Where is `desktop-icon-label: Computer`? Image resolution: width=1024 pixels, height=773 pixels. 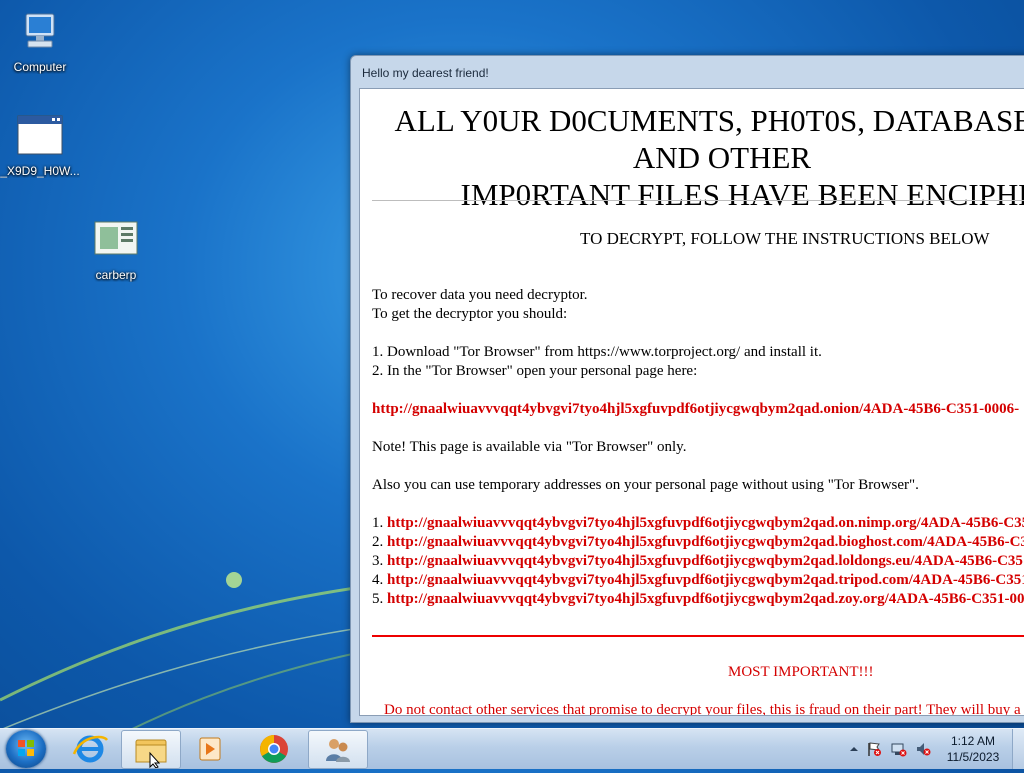
desktop-icon-label: Computer is located at coordinates (40, 67).